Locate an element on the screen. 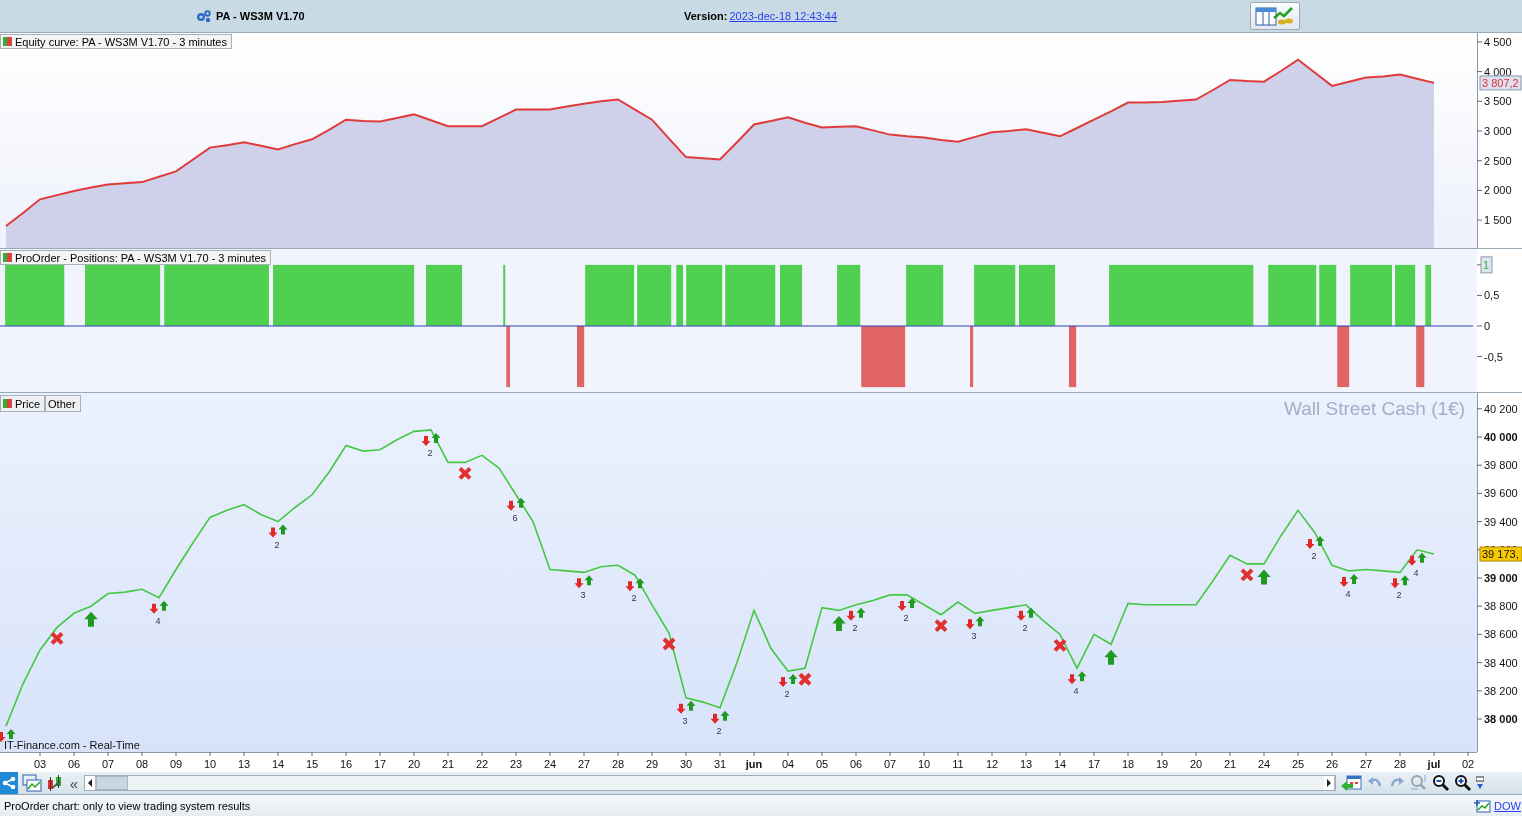 The width and height of the screenshot is (1522, 816). axis-label: -0,5 is located at coordinates (1493, 356).